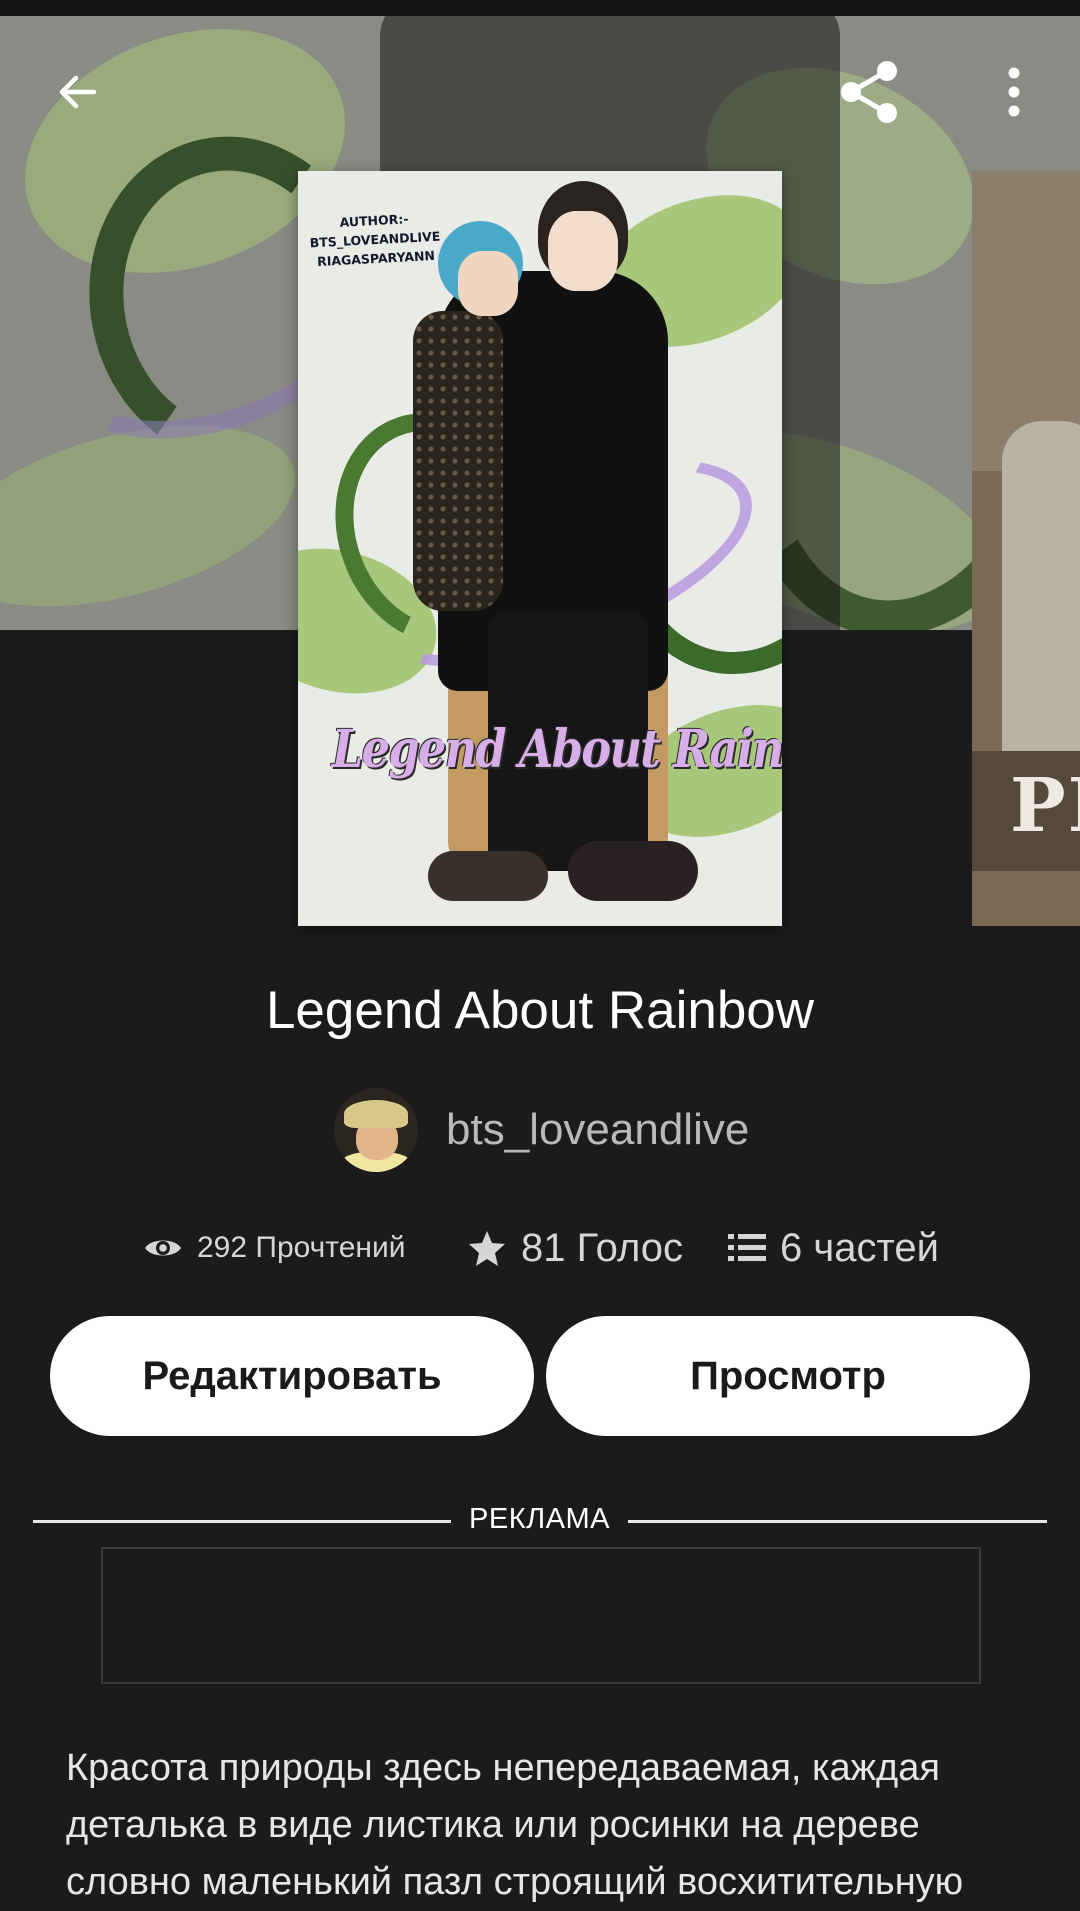 The width and height of the screenshot is (1080, 1911). I want to click on arrow-left-icon, so click(78, 94).